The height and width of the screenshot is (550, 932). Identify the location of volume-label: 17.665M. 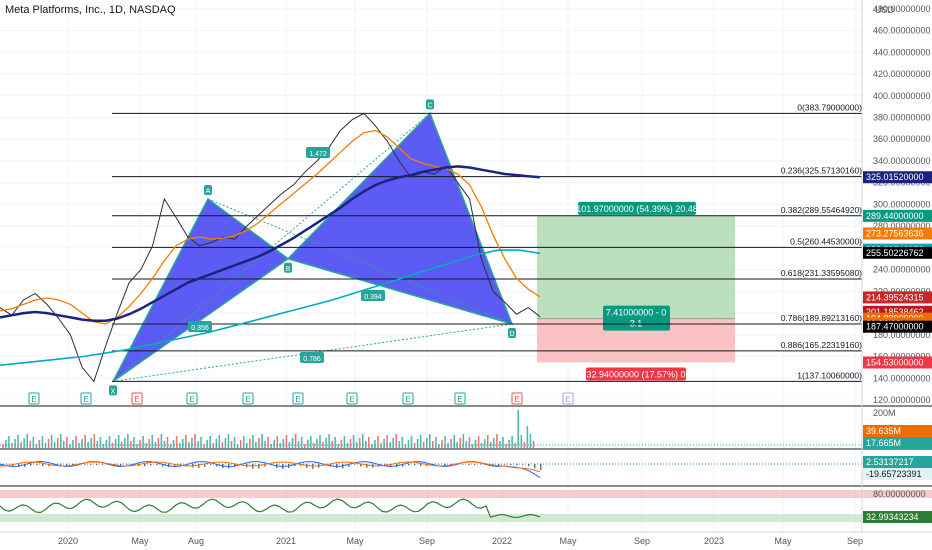
(883, 443).